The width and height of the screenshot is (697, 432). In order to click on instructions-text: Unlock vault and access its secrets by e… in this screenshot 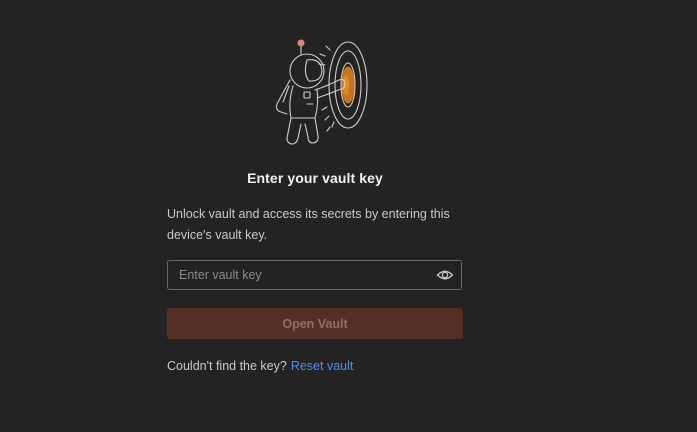, I will do `click(308, 224)`.